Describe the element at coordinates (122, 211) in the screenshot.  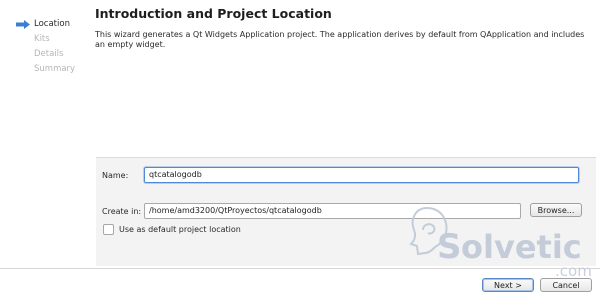
I see `create-in-label: Create in:` at that location.